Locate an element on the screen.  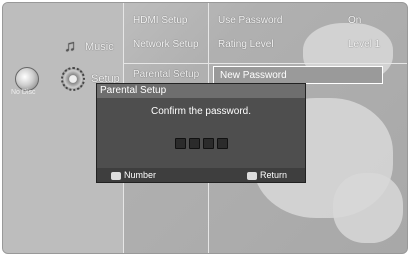
new-password-label: New Password is located at coordinates (253, 75).